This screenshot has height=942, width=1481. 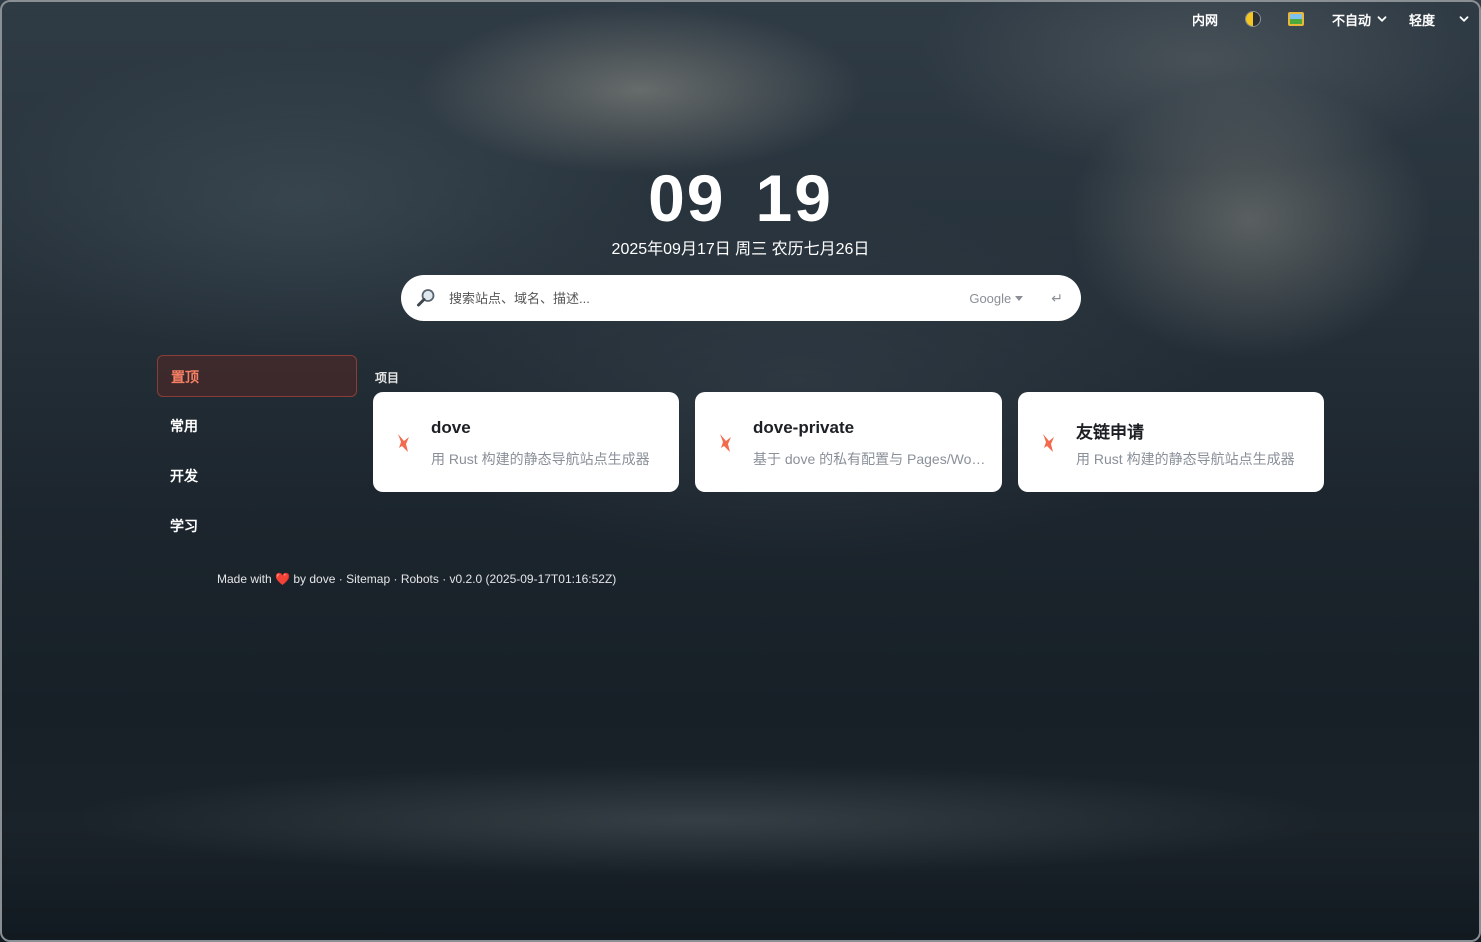 What do you see at coordinates (368, 579) in the screenshot?
I see `footer-sitemap-link: Sitemap` at bounding box center [368, 579].